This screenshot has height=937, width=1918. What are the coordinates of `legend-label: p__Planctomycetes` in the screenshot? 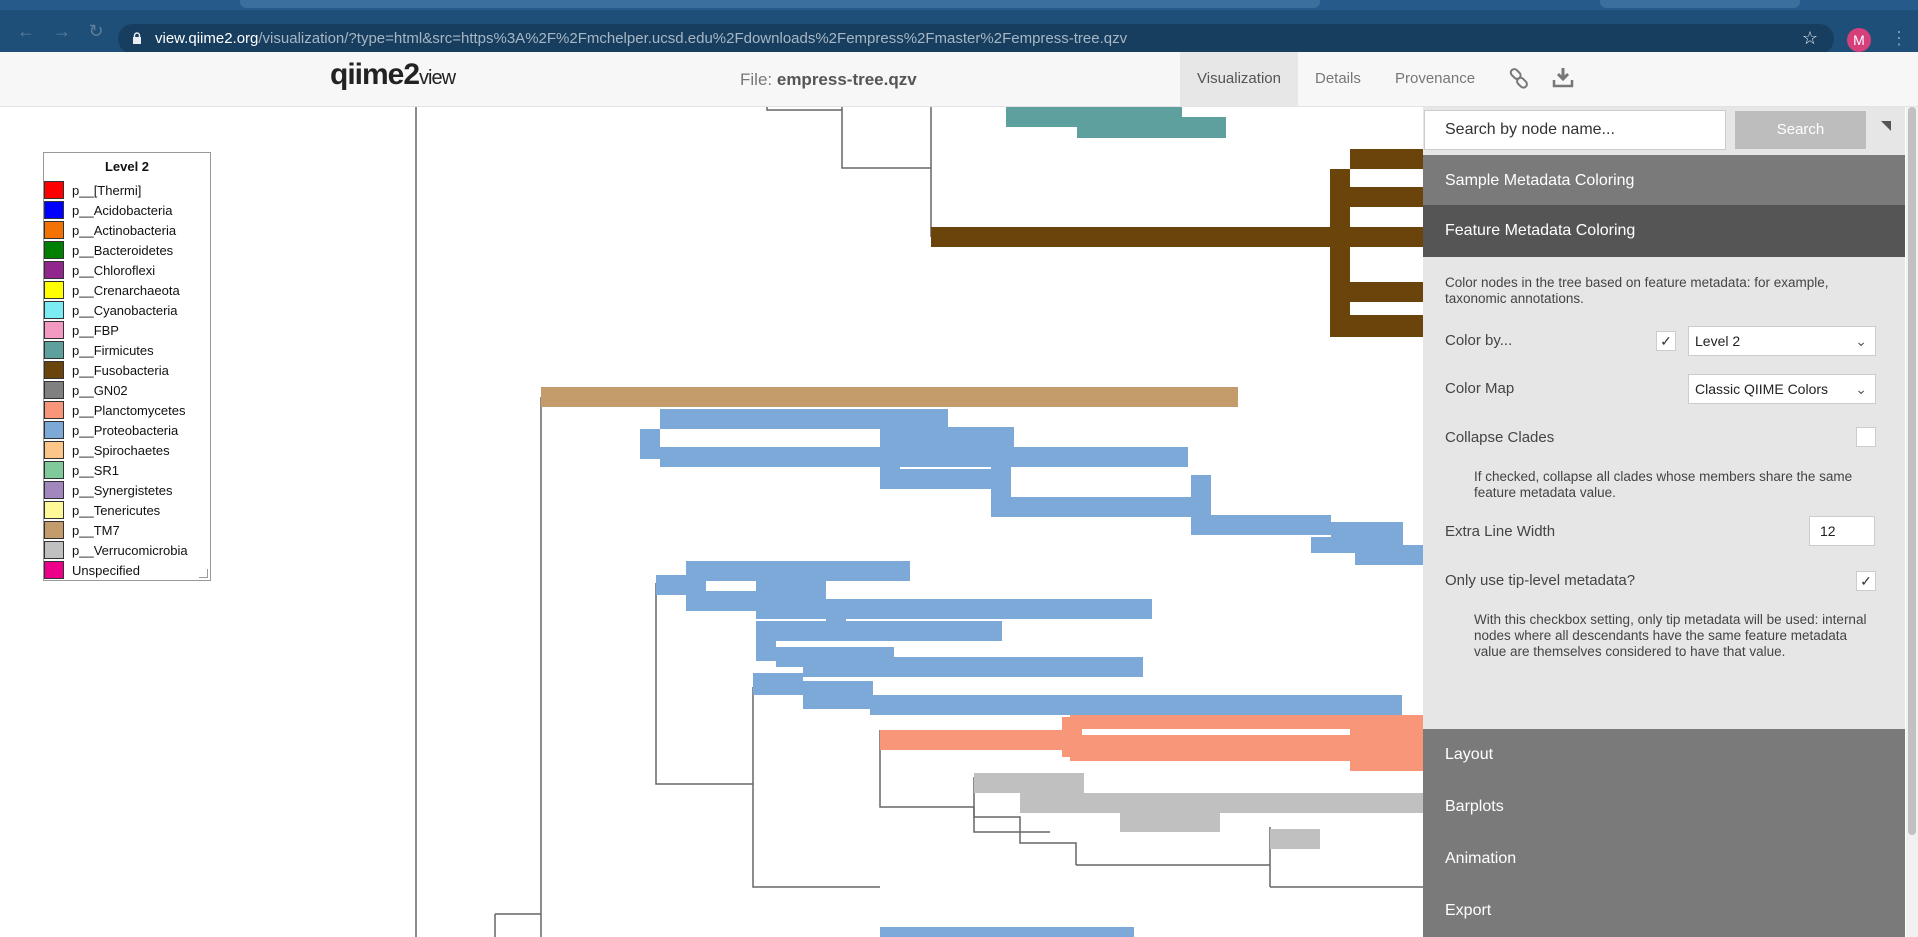 It's located at (129, 410).